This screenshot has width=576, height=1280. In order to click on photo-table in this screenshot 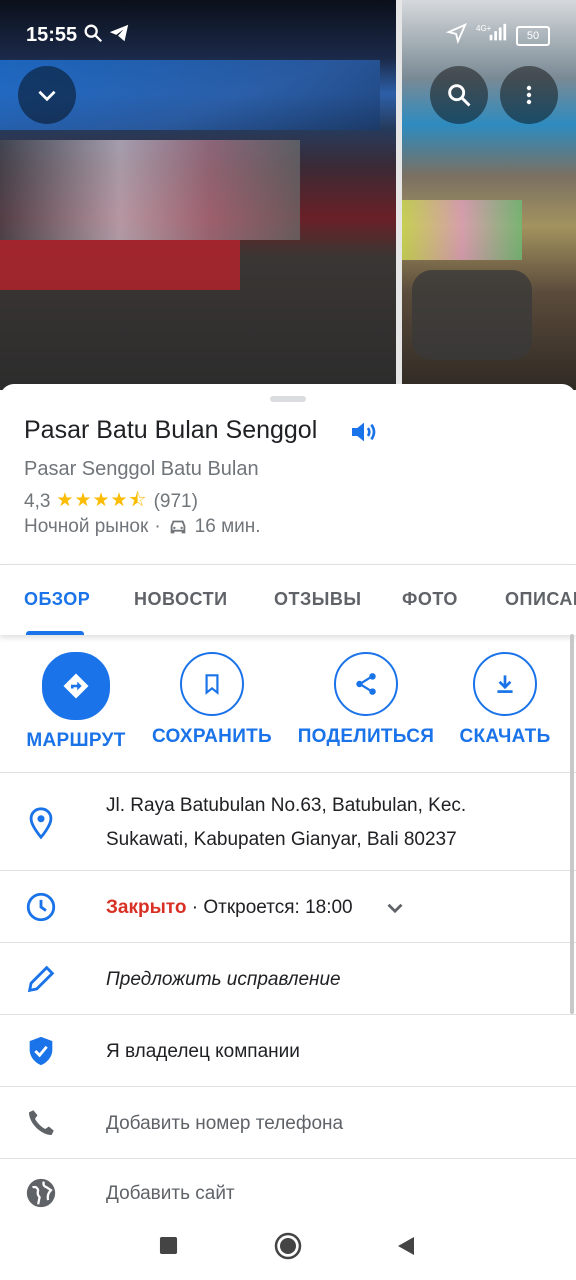, I will do `click(120, 265)`.